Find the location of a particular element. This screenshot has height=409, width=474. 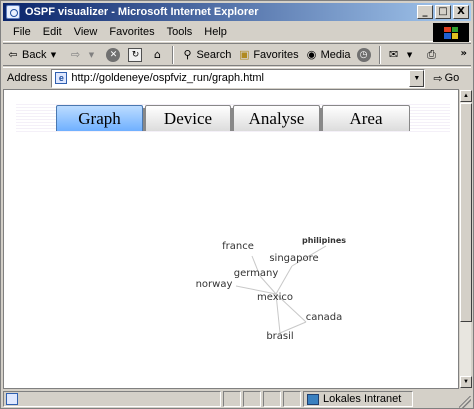

forward-arrow-icon: ⇨ is located at coordinates (75, 54).